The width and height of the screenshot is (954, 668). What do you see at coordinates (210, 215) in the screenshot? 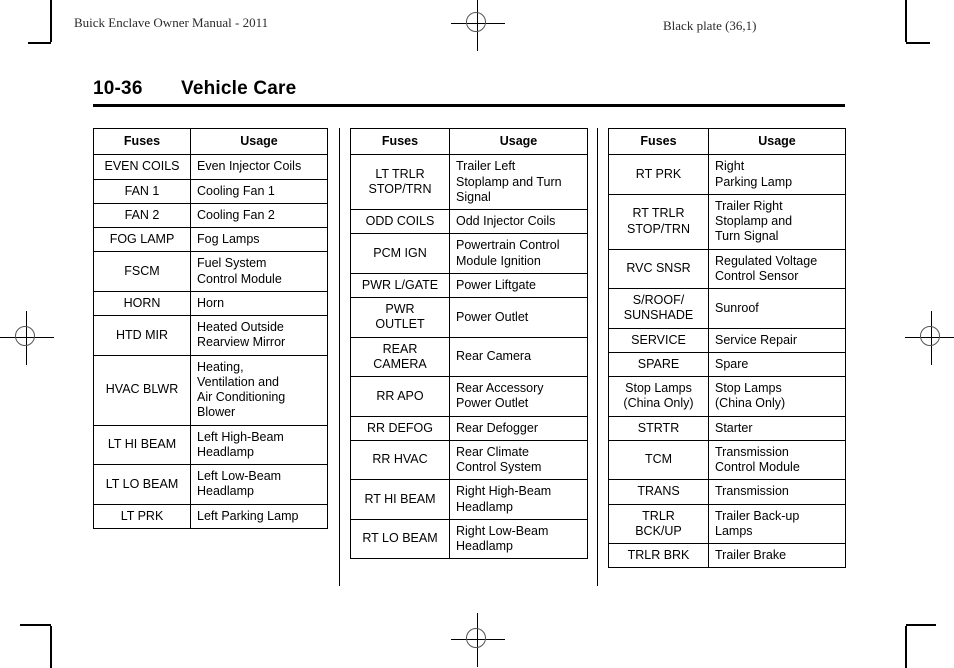
I see `table-row: FAN 2 Cooling Fan 2` at bounding box center [210, 215].